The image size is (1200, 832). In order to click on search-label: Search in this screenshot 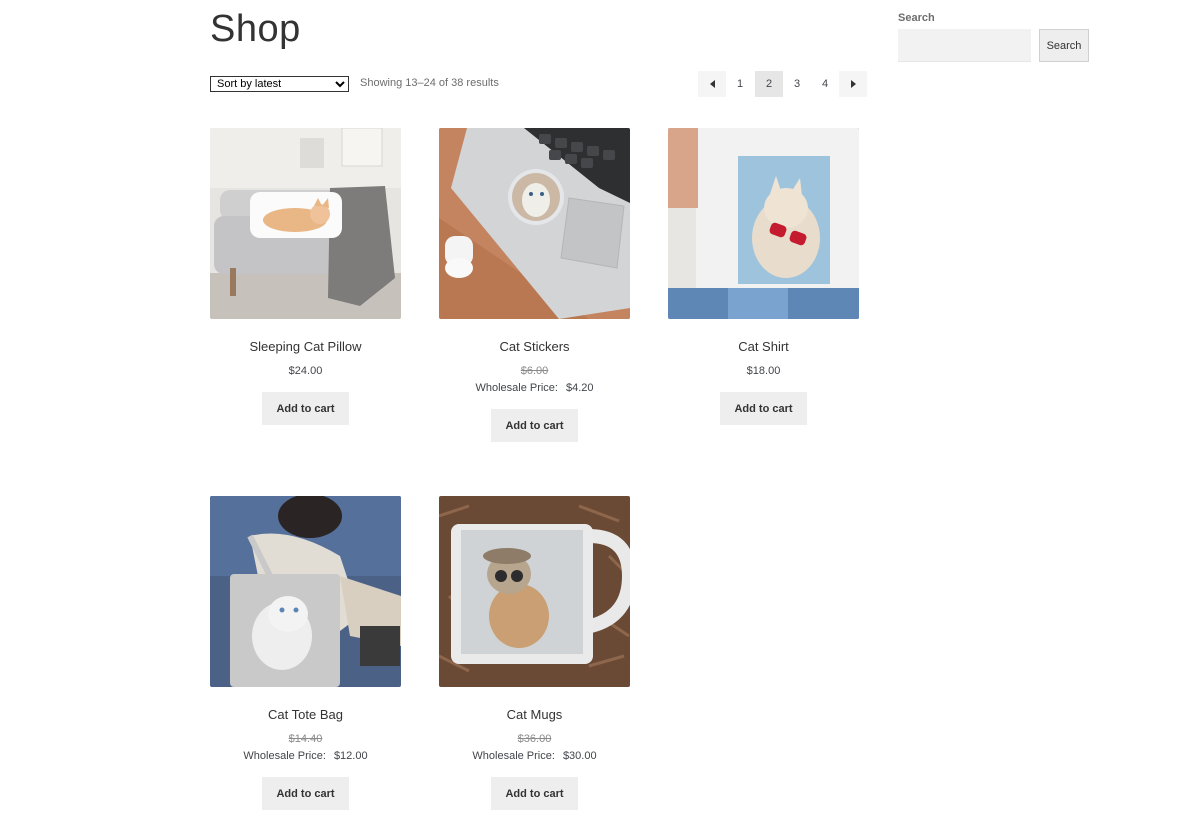, I will do `click(916, 18)`.